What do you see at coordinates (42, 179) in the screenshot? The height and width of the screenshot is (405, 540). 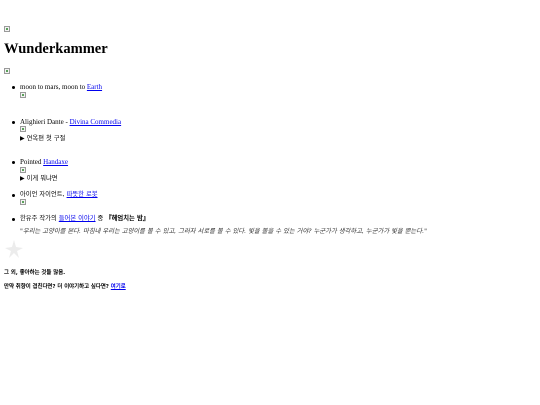 I see `summary-label: 이게 뭐냐면` at bounding box center [42, 179].